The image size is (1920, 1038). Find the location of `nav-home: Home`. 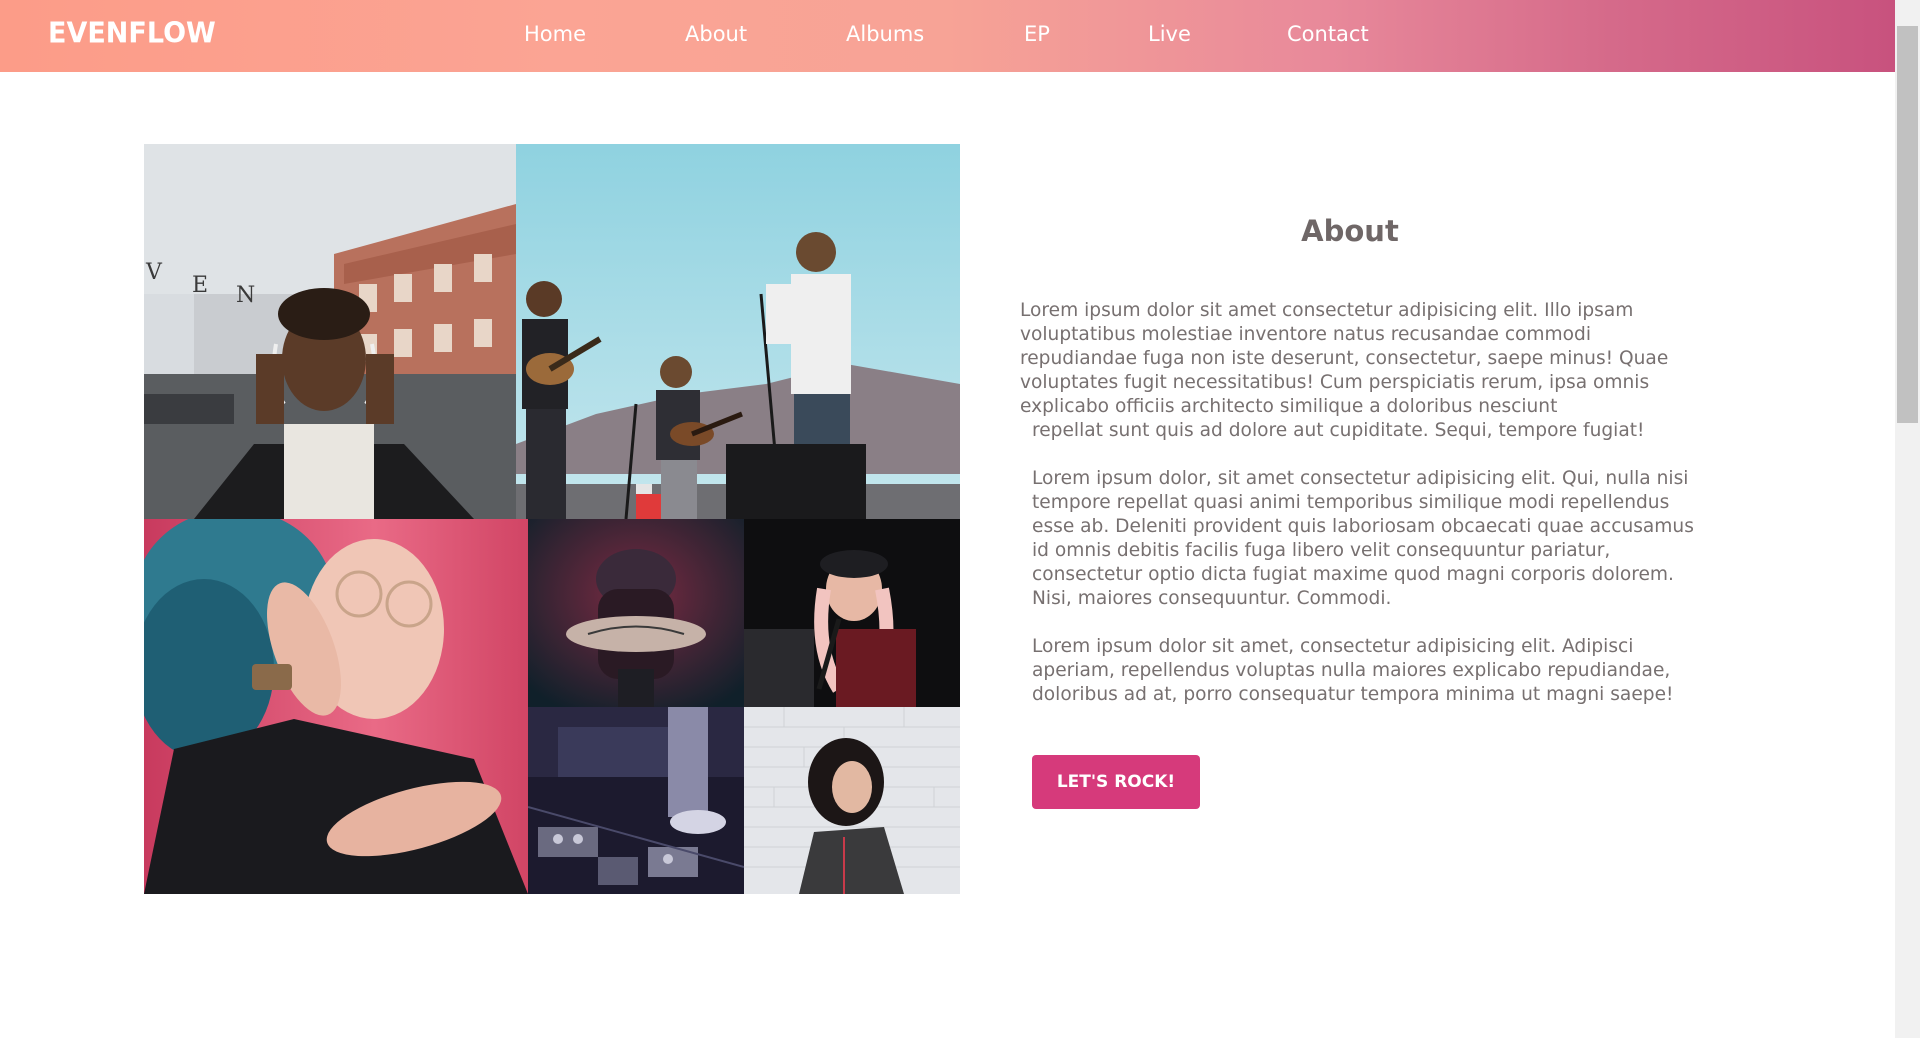

nav-home: Home is located at coordinates (555, 34).